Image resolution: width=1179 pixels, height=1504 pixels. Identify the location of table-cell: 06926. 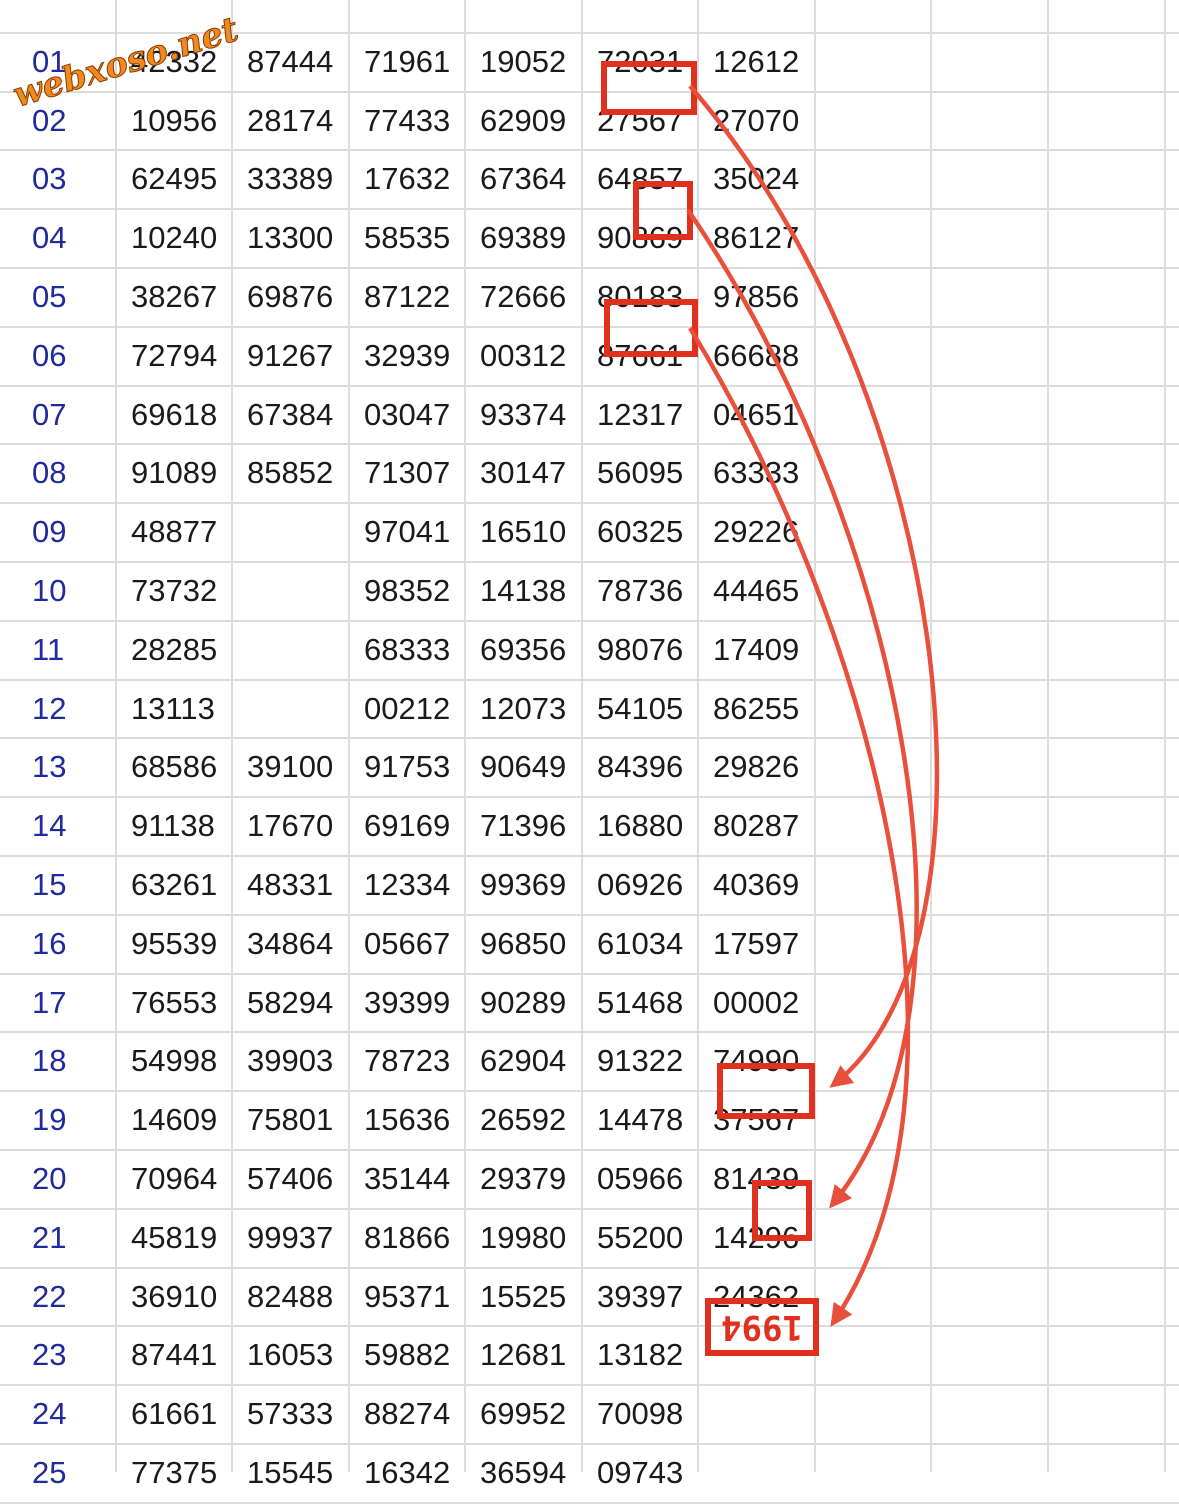
(640, 884).